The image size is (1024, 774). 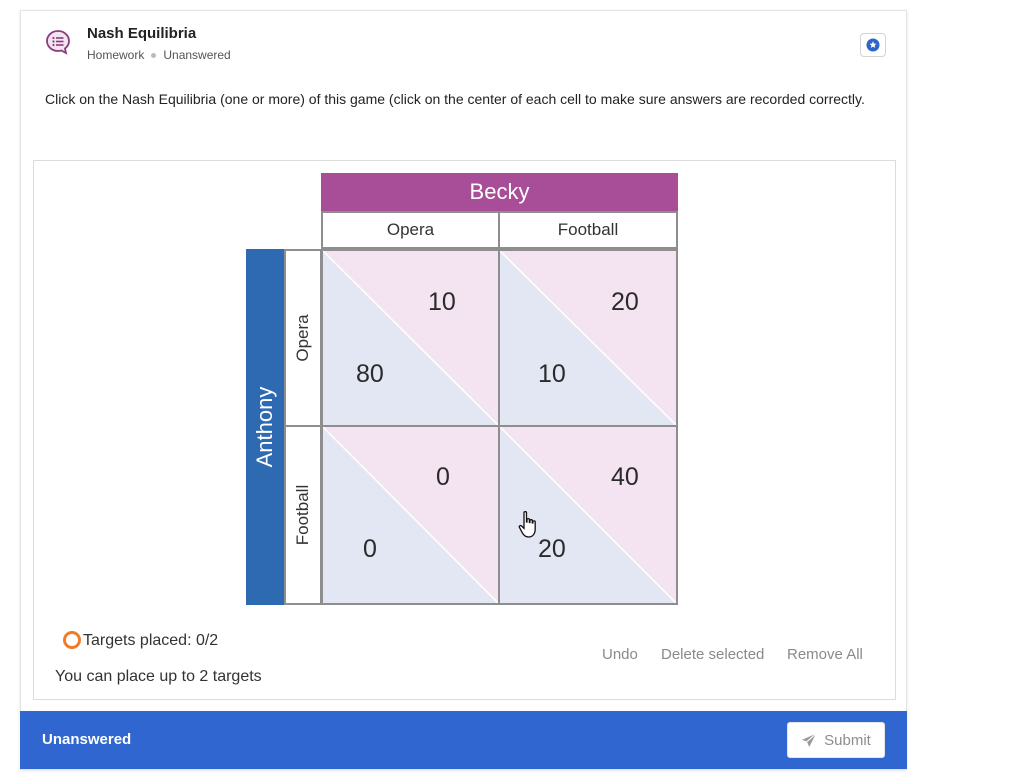 I want to click on payoff-anthony-football-football: 20, so click(x=552, y=549).